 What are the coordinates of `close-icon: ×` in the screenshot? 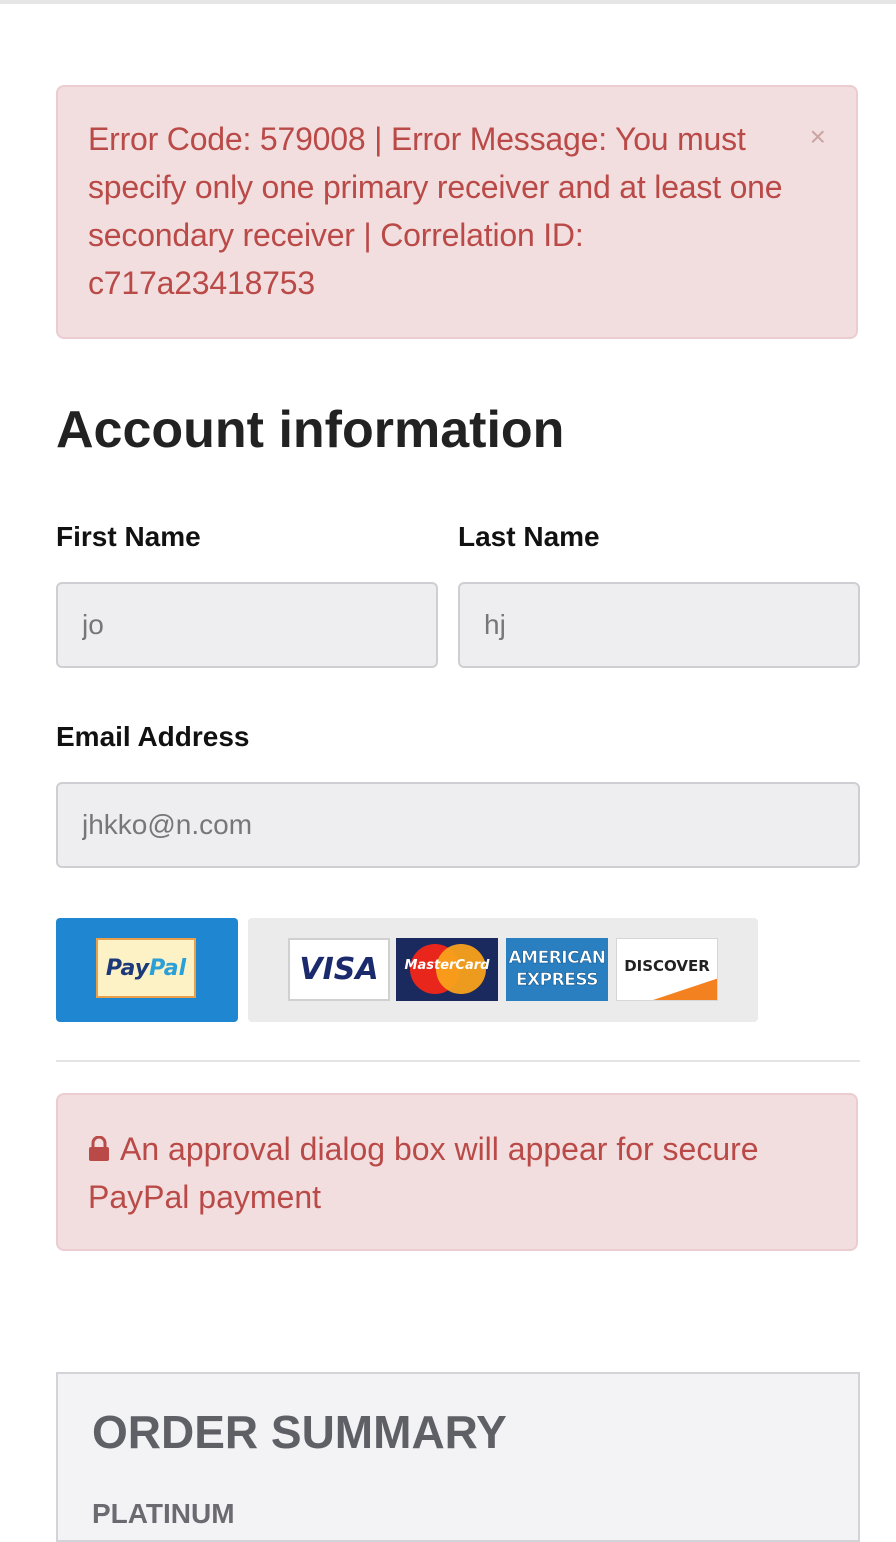 It's located at (818, 137).